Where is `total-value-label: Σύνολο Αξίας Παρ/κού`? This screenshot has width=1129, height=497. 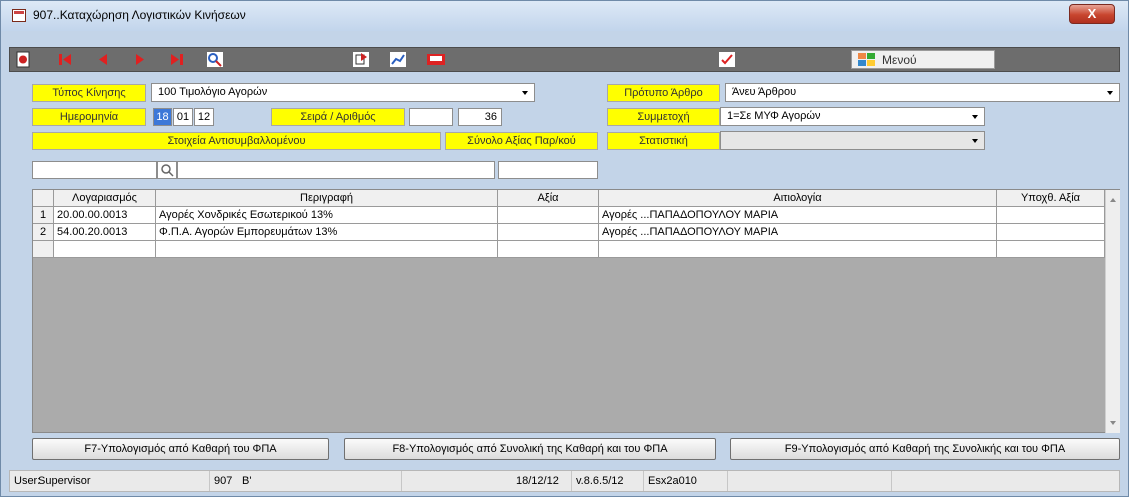 total-value-label: Σύνολο Αξίας Παρ/κού is located at coordinates (521, 141).